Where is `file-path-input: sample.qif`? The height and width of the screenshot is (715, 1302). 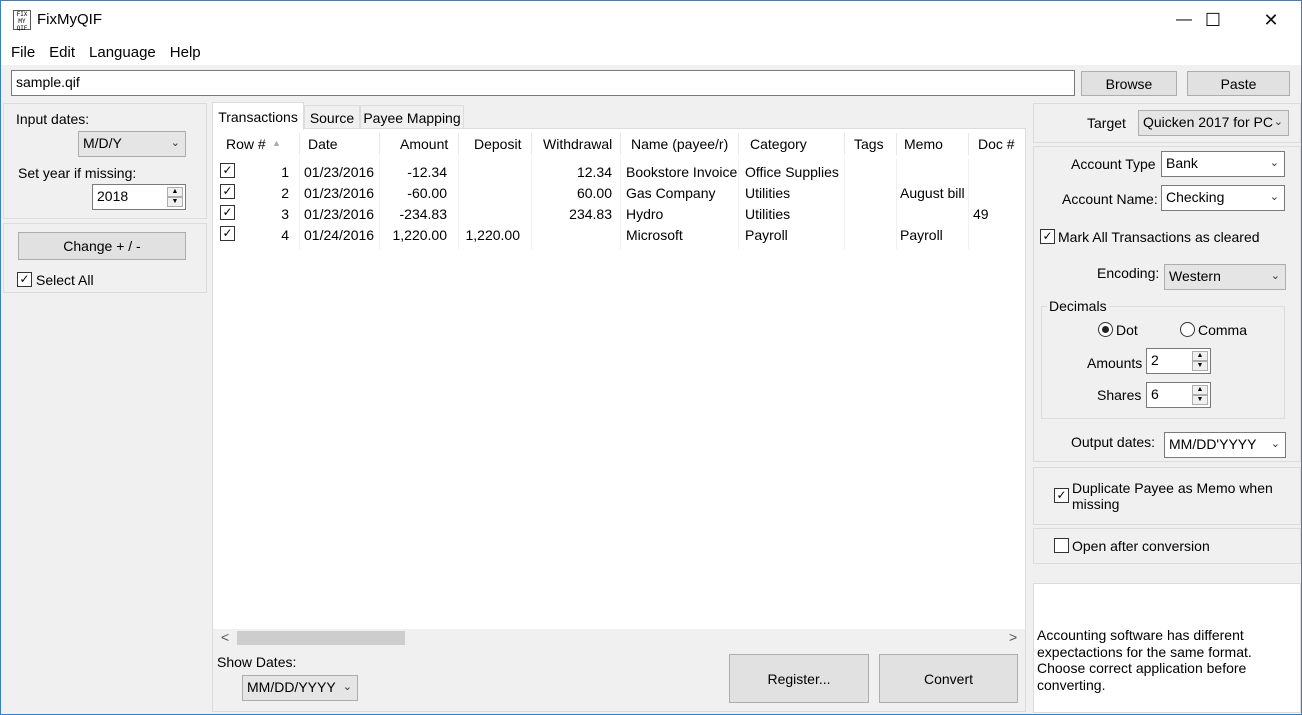 file-path-input: sample.qif is located at coordinates (543, 83).